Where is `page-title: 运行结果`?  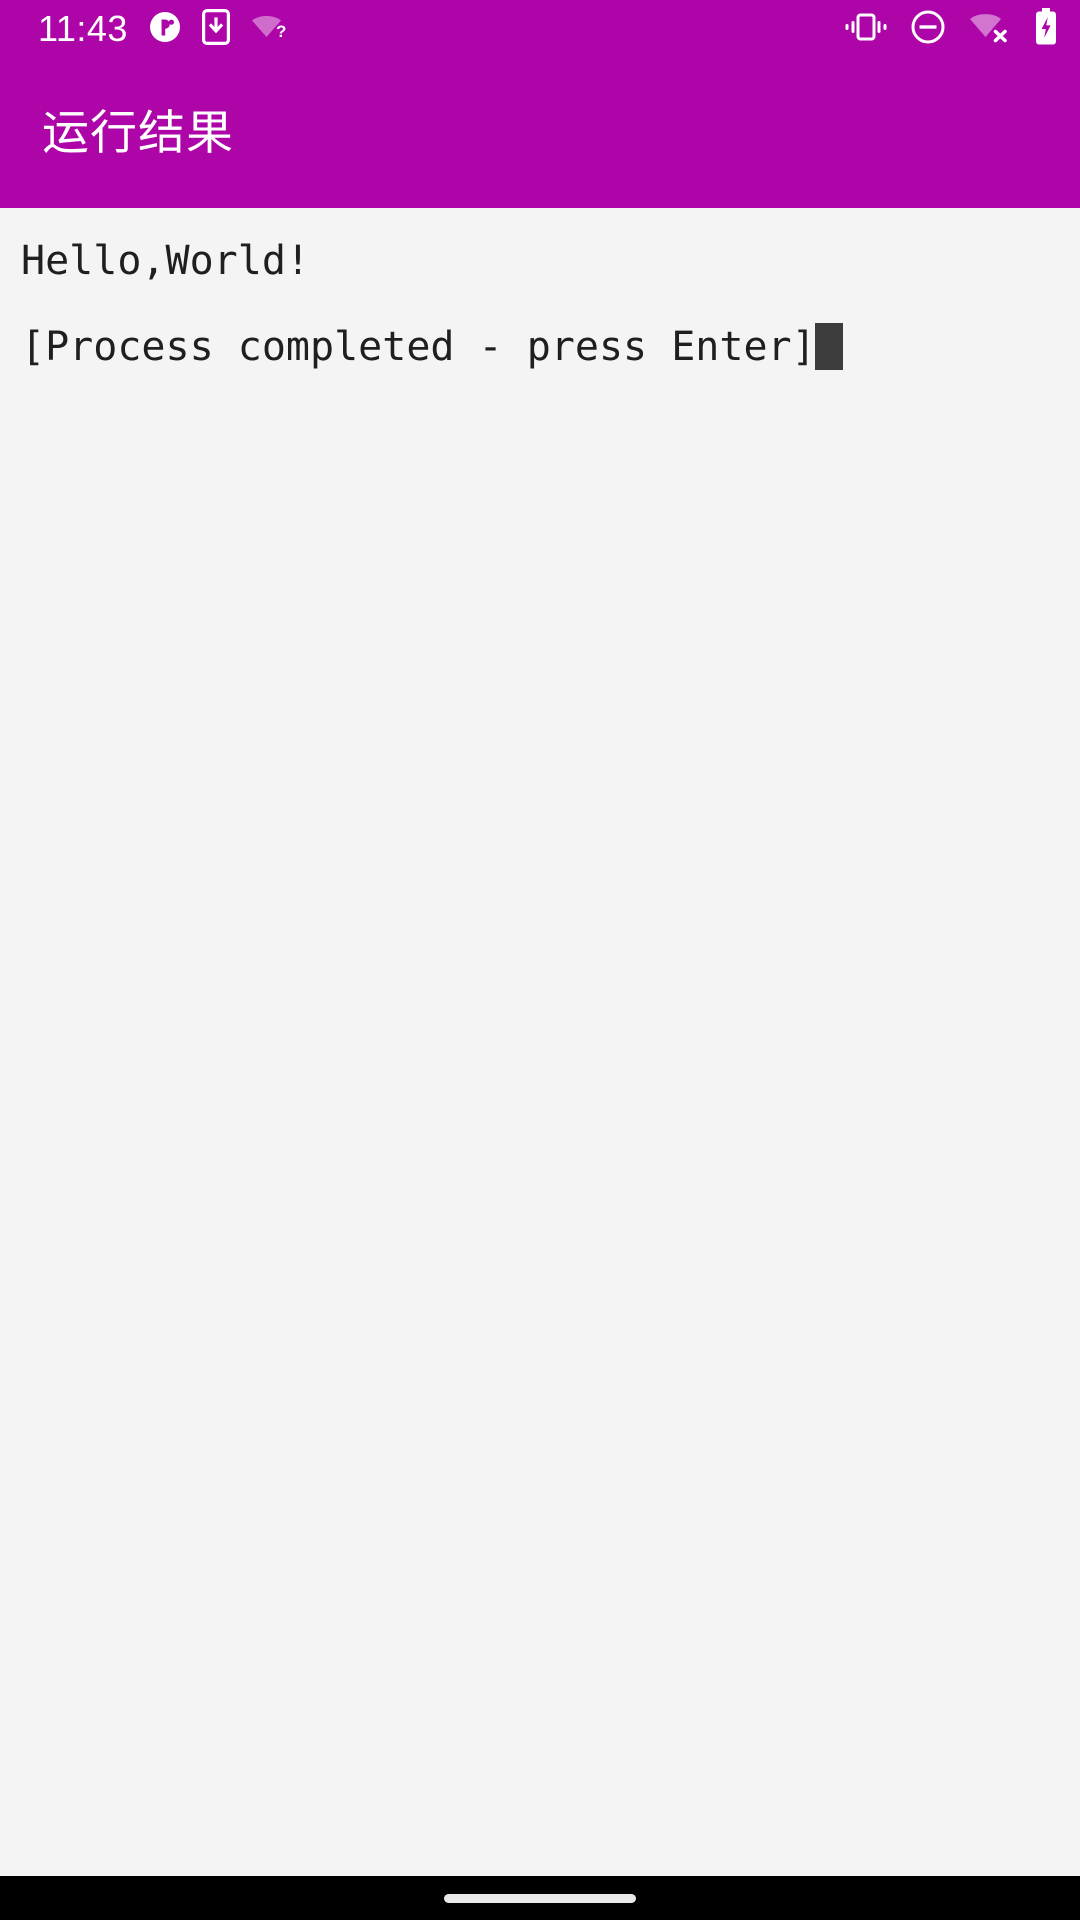
page-title: 运行结果 is located at coordinates (138, 133).